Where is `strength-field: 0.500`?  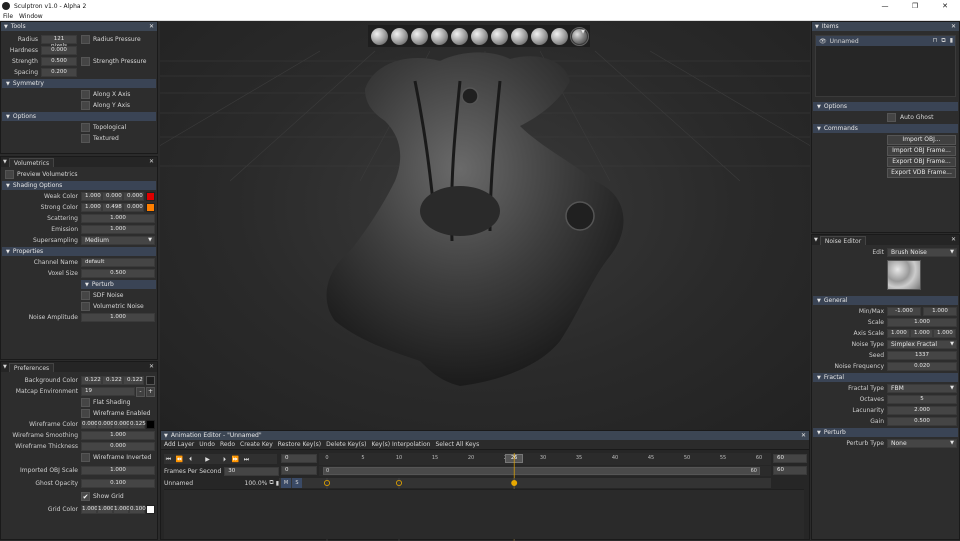
strength-field: 0.500 is located at coordinates (59, 61).